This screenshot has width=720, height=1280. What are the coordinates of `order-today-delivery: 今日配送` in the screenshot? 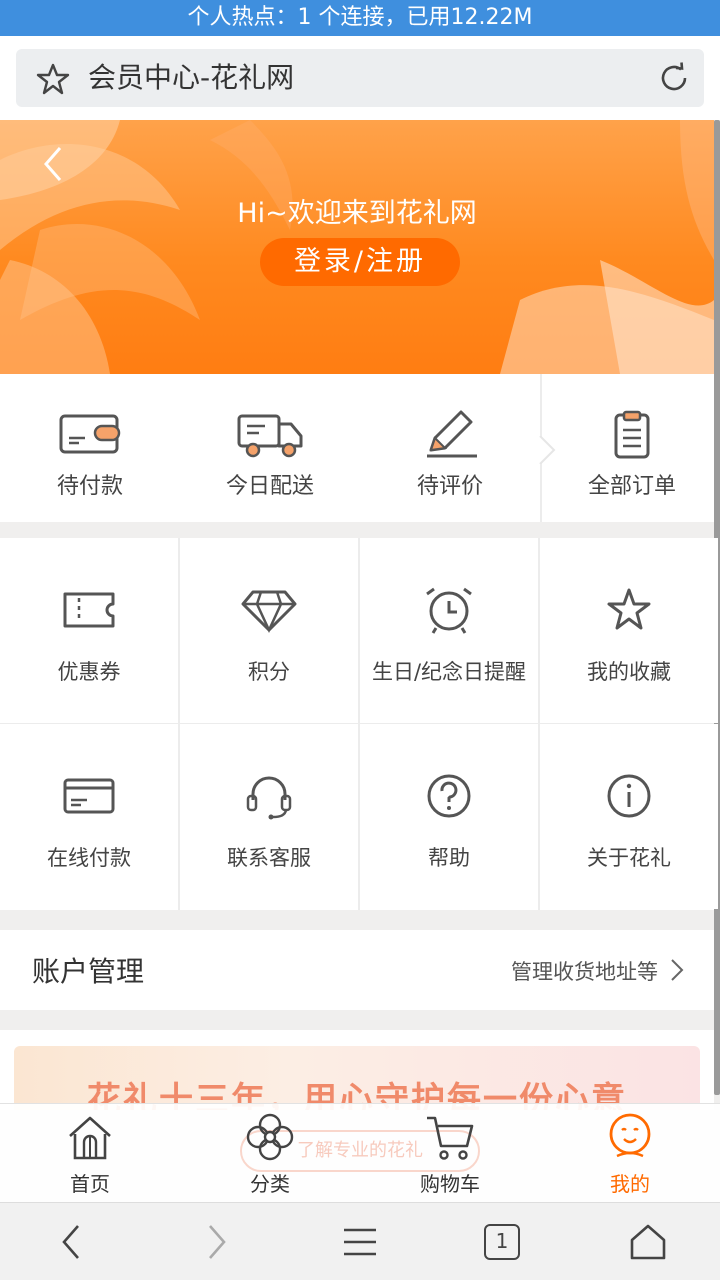 It's located at (270, 448).